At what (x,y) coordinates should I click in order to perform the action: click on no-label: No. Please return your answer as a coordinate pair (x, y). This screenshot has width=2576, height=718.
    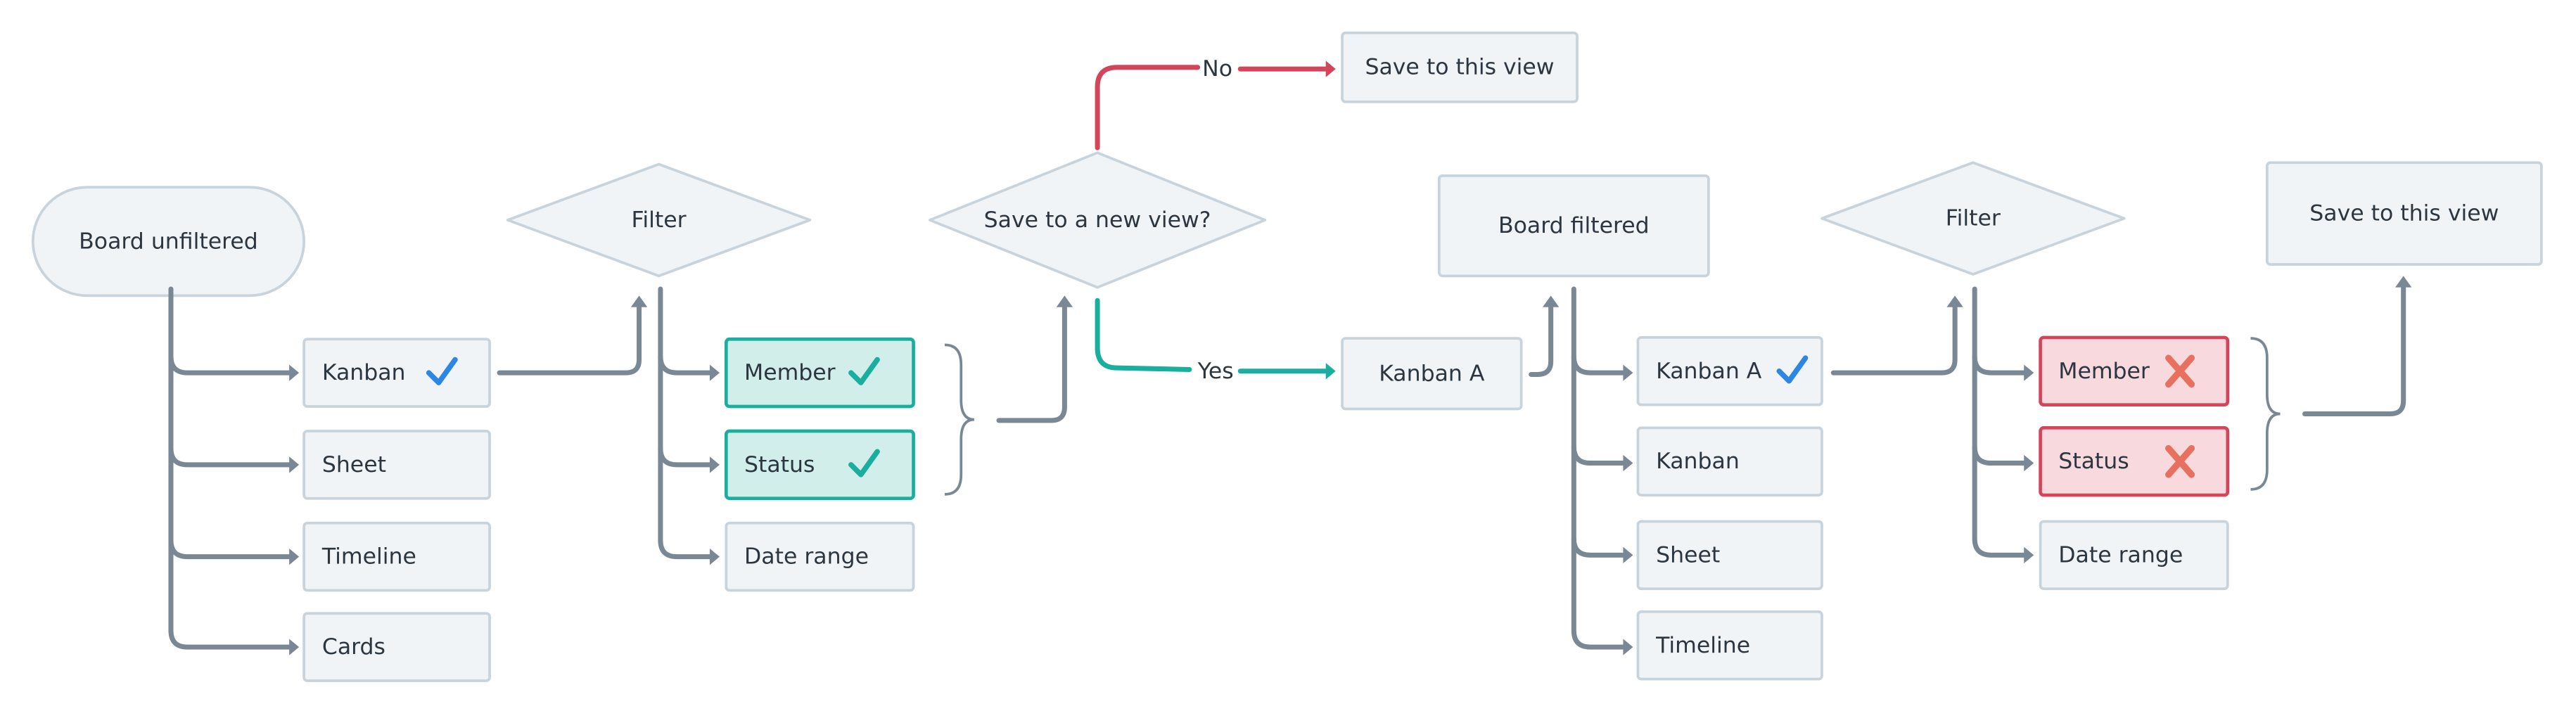
    Looking at the image, I should click on (1217, 69).